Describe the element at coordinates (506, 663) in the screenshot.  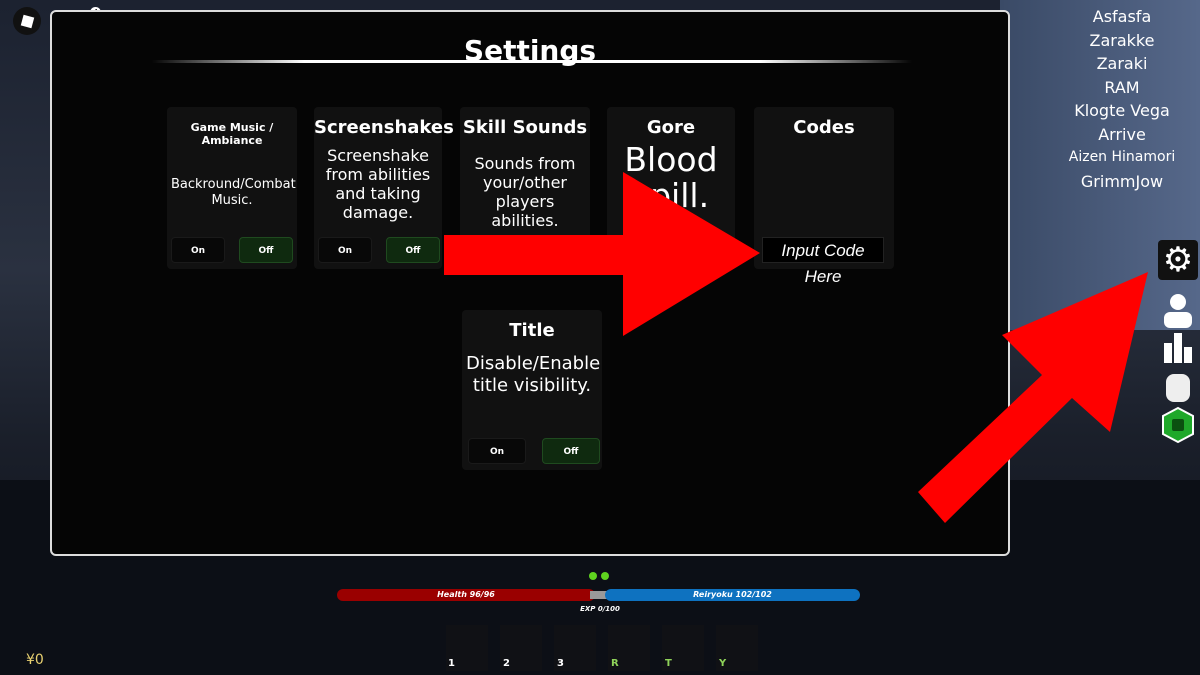
I see `hotbar-key: 2` at that location.